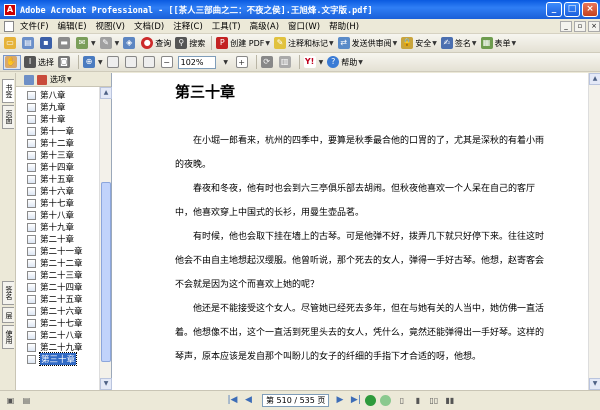 Image resolution: width=600 pixels, height=410 pixels. What do you see at coordinates (132, 62) in the screenshot?
I see `fit-page-button` at bounding box center [132, 62].